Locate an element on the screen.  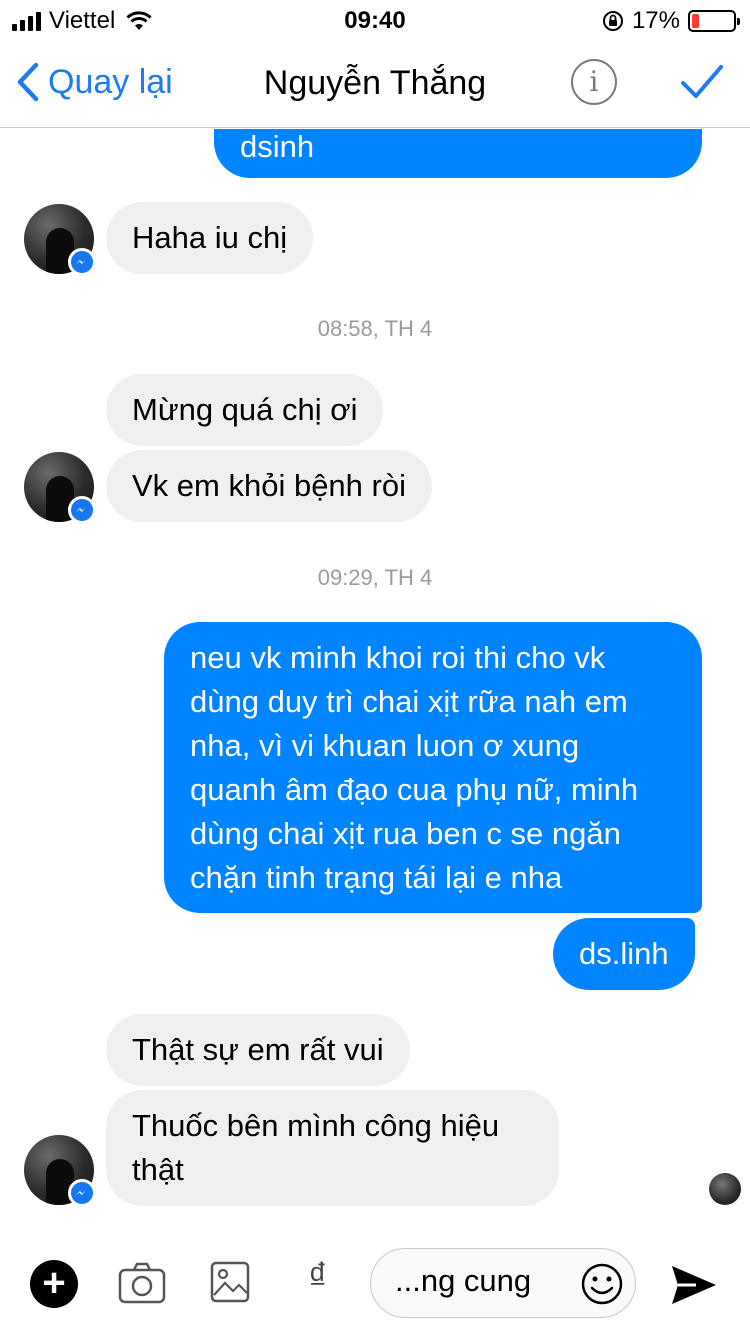
incoming-message: Haha iu chị is located at coordinates (210, 238).